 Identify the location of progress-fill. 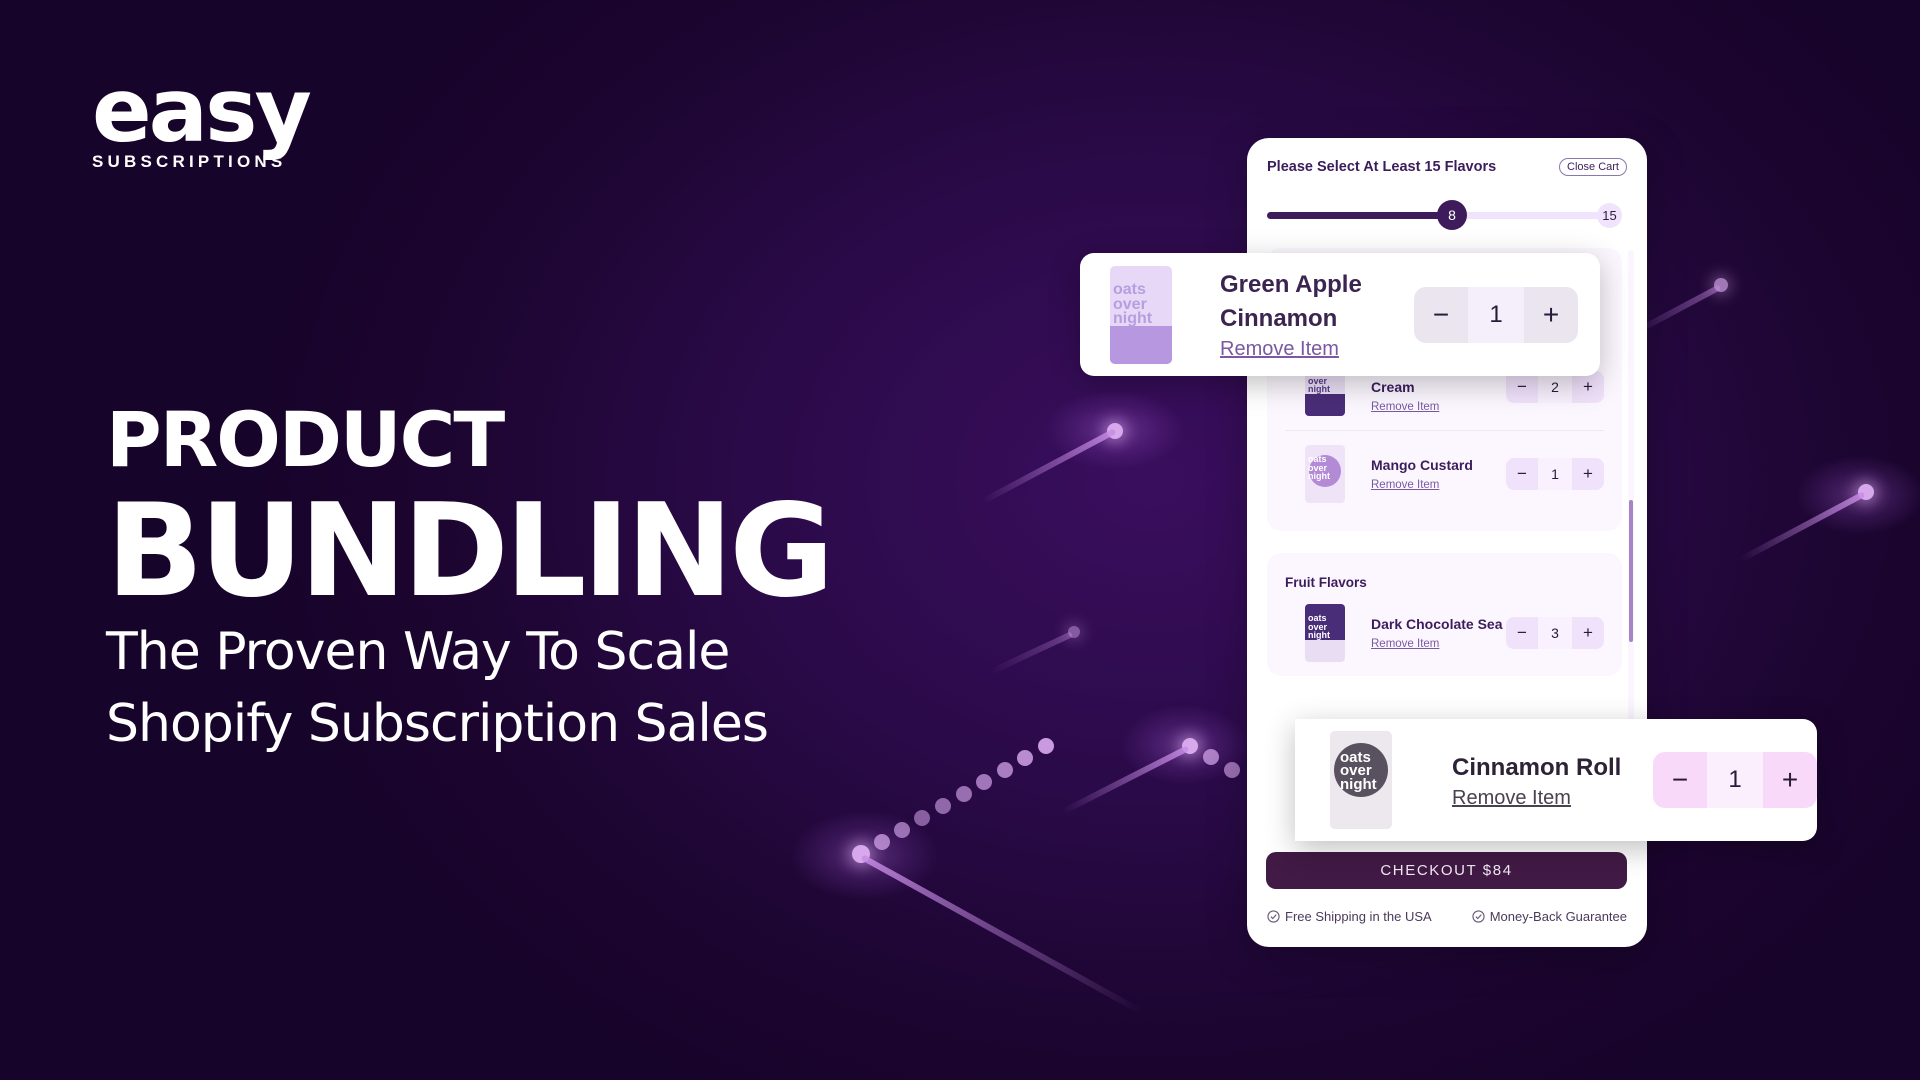
(1359, 215).